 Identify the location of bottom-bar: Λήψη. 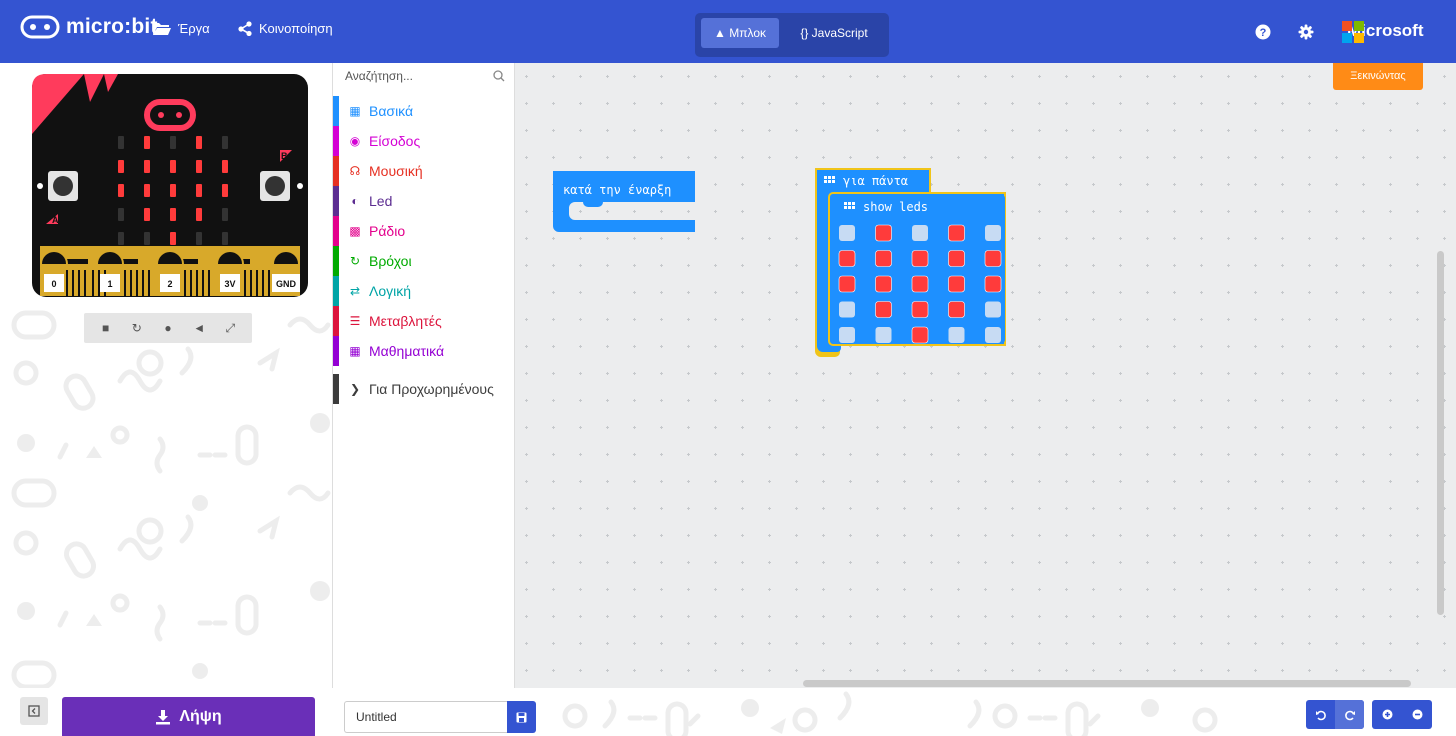
(728, 712).